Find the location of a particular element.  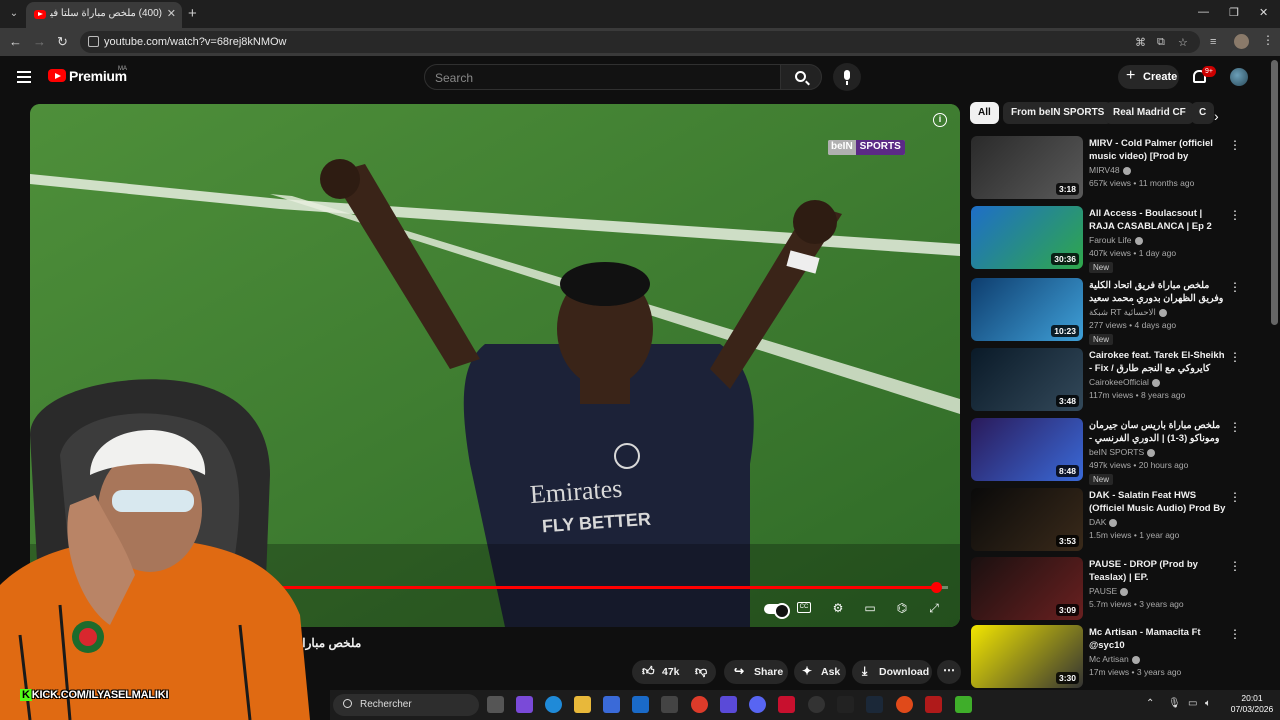

restore-icon: ❐ is located at coordinates (1234, 12).